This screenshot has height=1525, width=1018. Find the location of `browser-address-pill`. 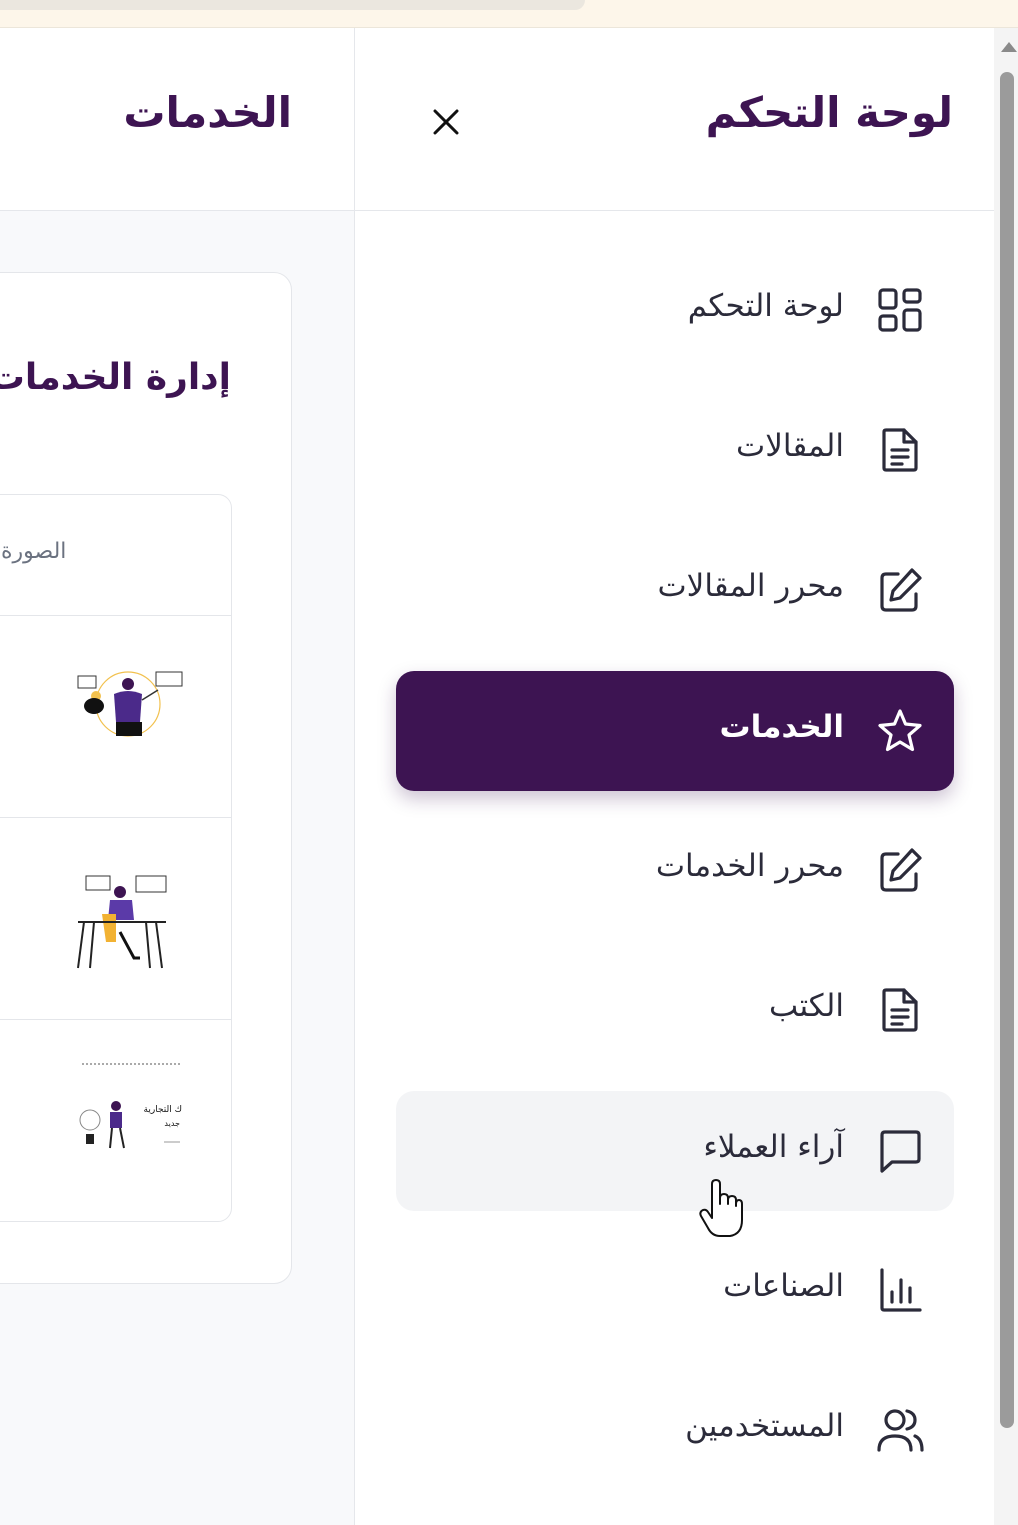

browser-address-pill is located at coordinates (292, 5).